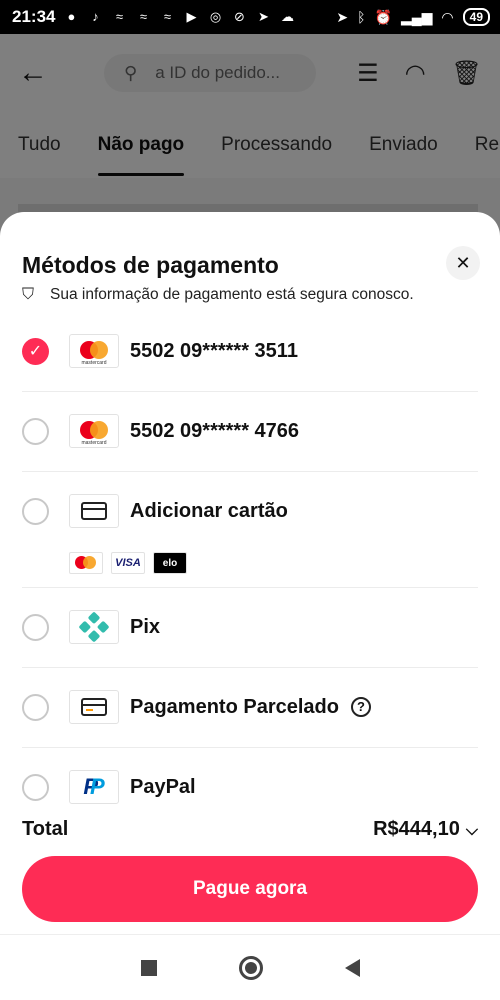 This screenshot has height=1000, width=500. What do you see at coordinates (250, 889) in the screenshot?
I see `pay-now-button: Pague agora` at bounding box center [250, 889].